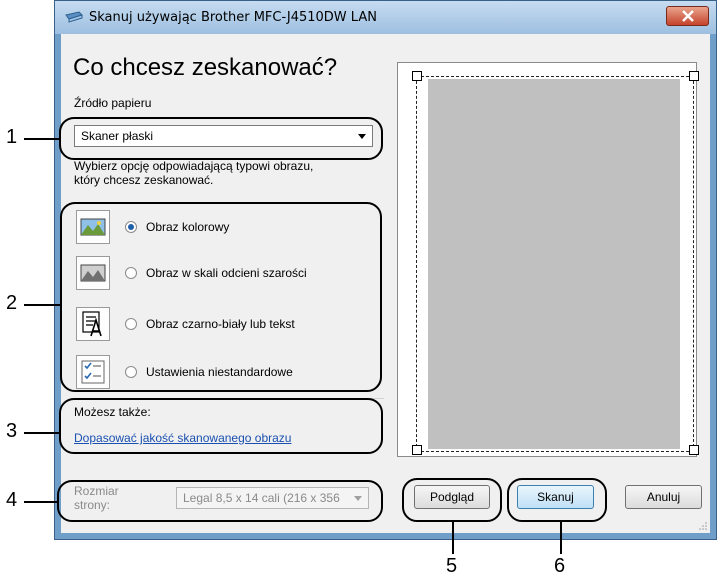  Describe the element at coordinates (12, 431) in the screenshot. I see `callout-number-3: 3` at that location.